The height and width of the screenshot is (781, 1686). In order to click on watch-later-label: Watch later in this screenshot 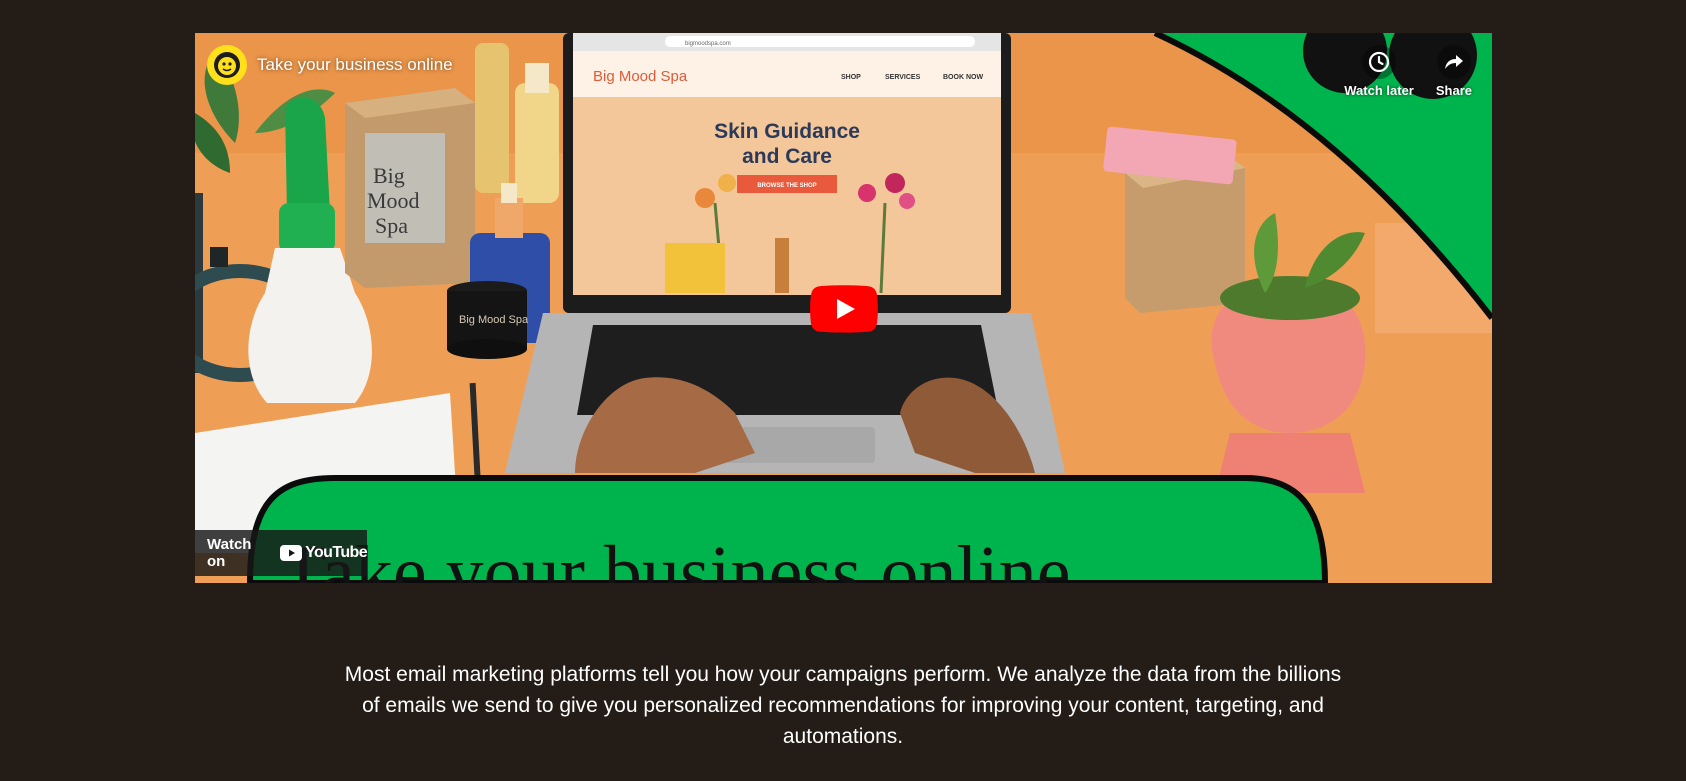, I will do `click(1379, 90)`.